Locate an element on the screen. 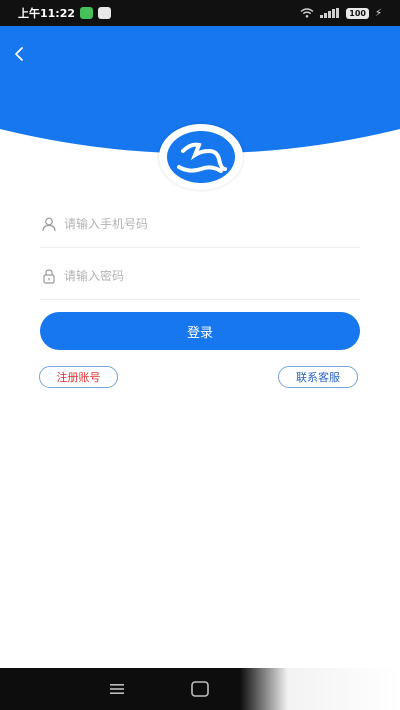 This screenshot has height=710, width=400. home-icon is located at coordinates (200, 689).